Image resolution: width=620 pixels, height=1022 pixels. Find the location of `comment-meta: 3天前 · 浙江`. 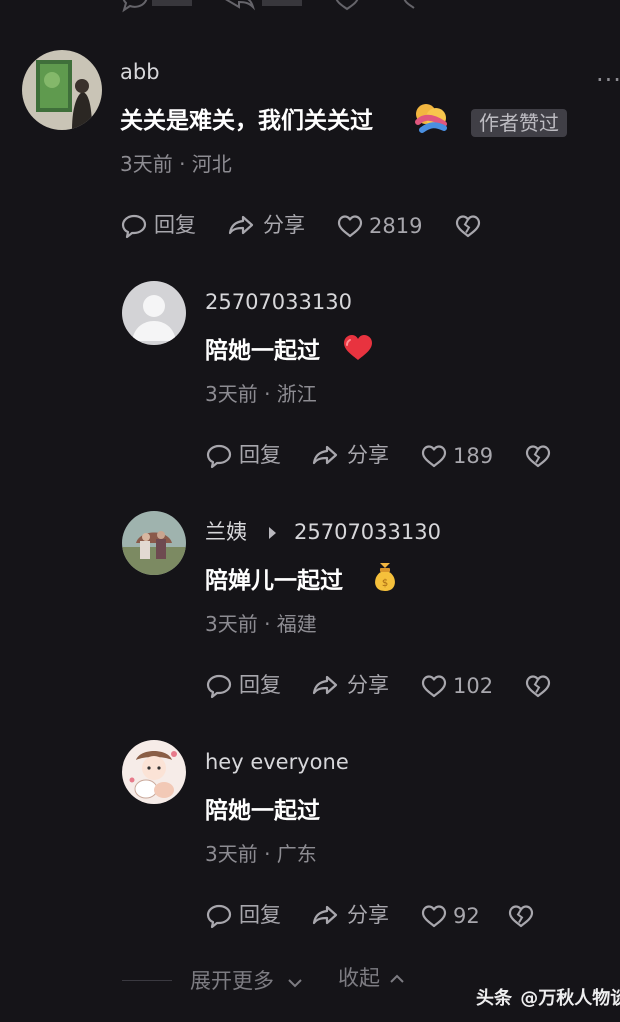

comment-meta: 3天前 · 浙江 is located at coordinates (261, 394).